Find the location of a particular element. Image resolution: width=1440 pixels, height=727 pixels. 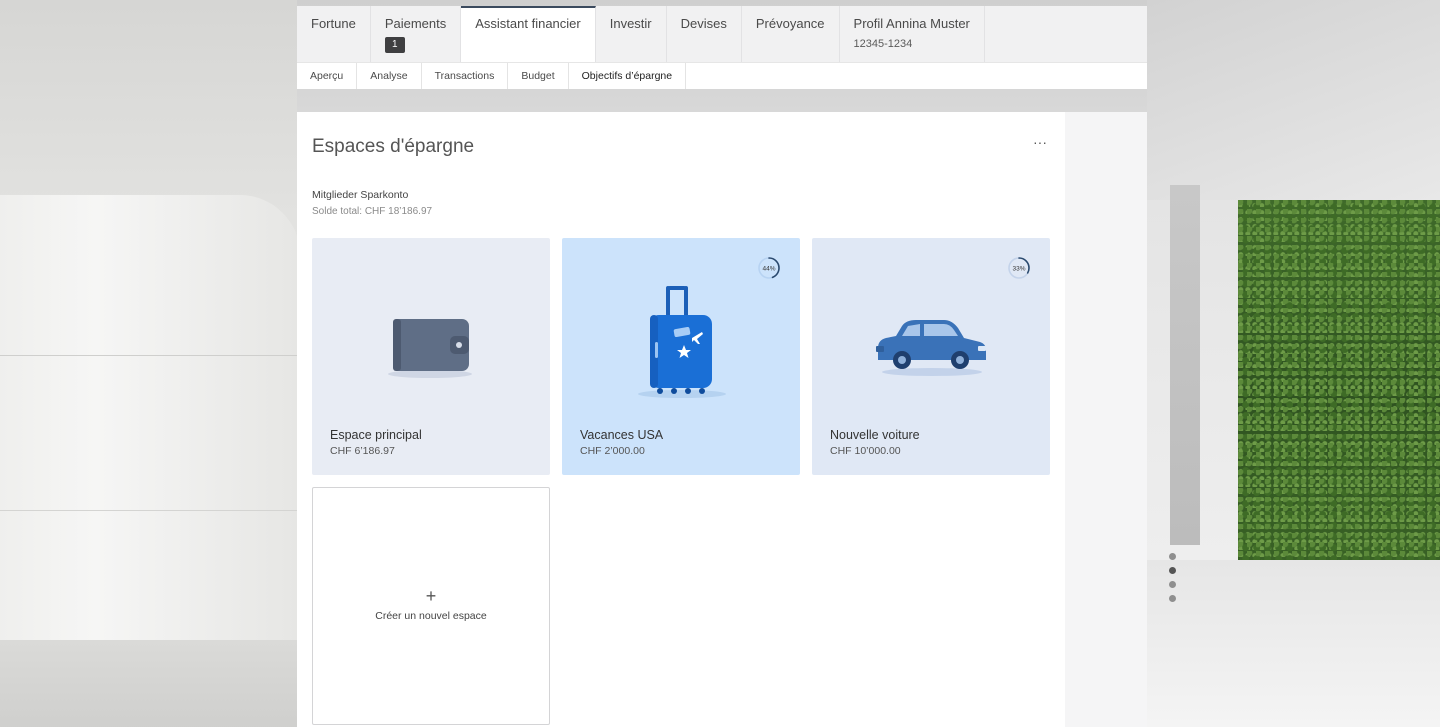

car-icon is located at coordinates (931, 348).